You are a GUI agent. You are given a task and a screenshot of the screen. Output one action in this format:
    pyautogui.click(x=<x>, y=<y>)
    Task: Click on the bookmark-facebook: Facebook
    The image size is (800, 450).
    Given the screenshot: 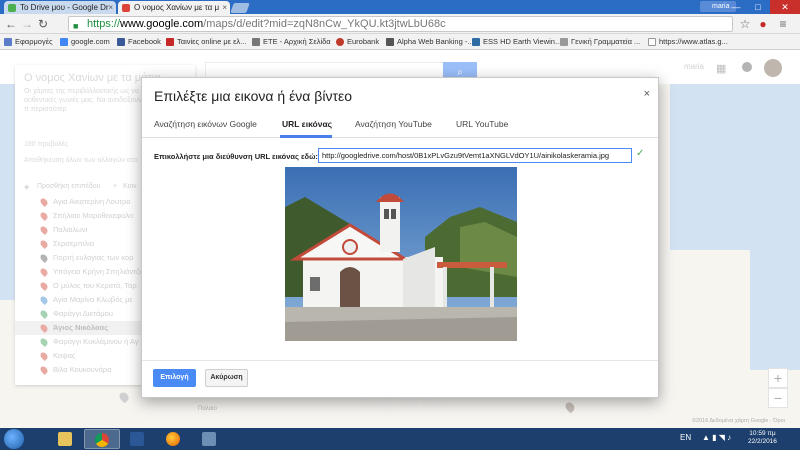 What is the action you would take?
    pyautogui.click(x=139, y=42)
    